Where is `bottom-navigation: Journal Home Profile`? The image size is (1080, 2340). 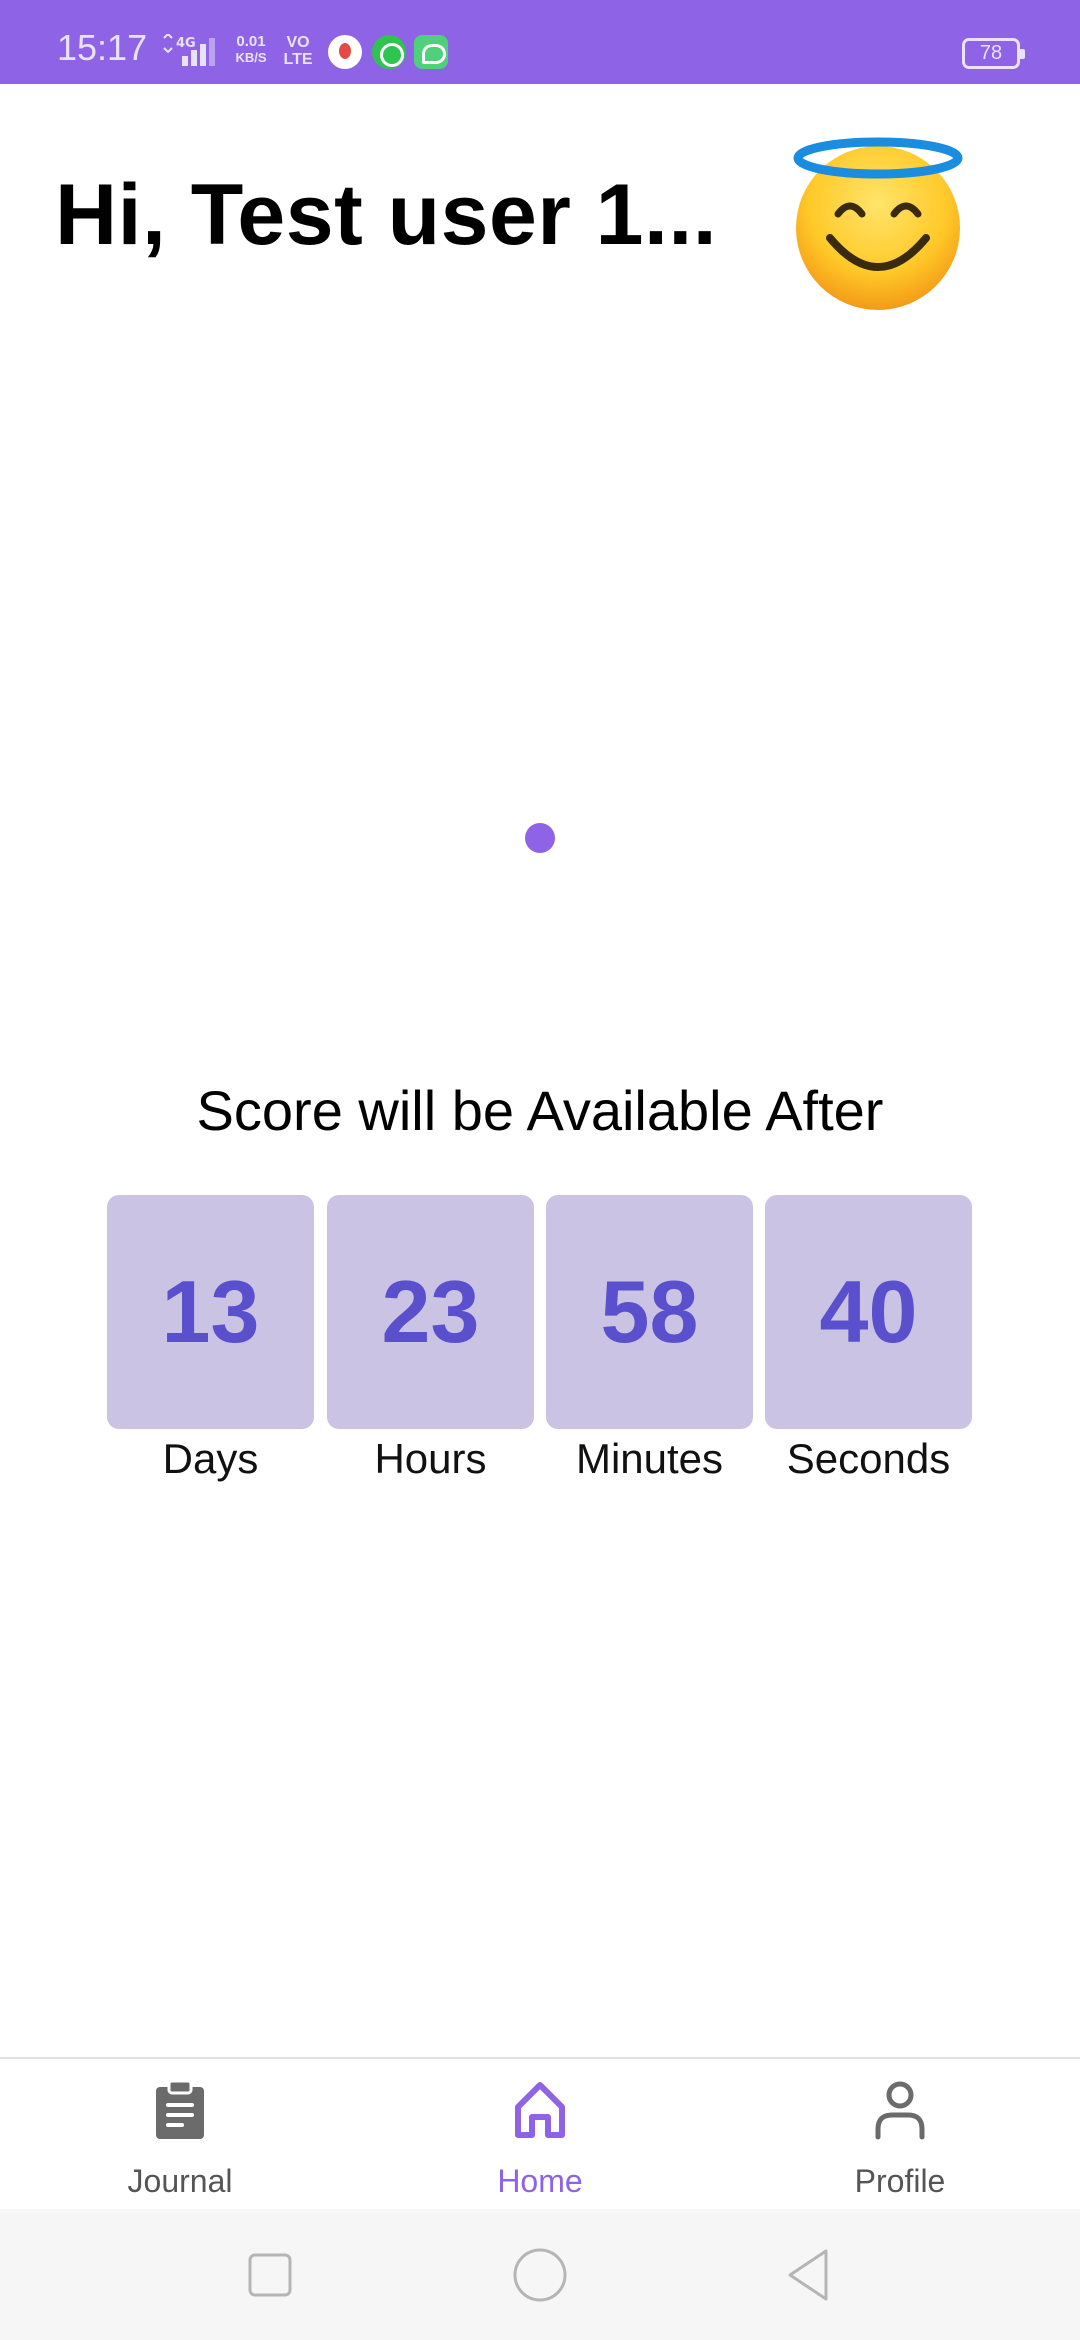
bottom-navigation: Journal Home Profile is located at coordinates (540, 2133).